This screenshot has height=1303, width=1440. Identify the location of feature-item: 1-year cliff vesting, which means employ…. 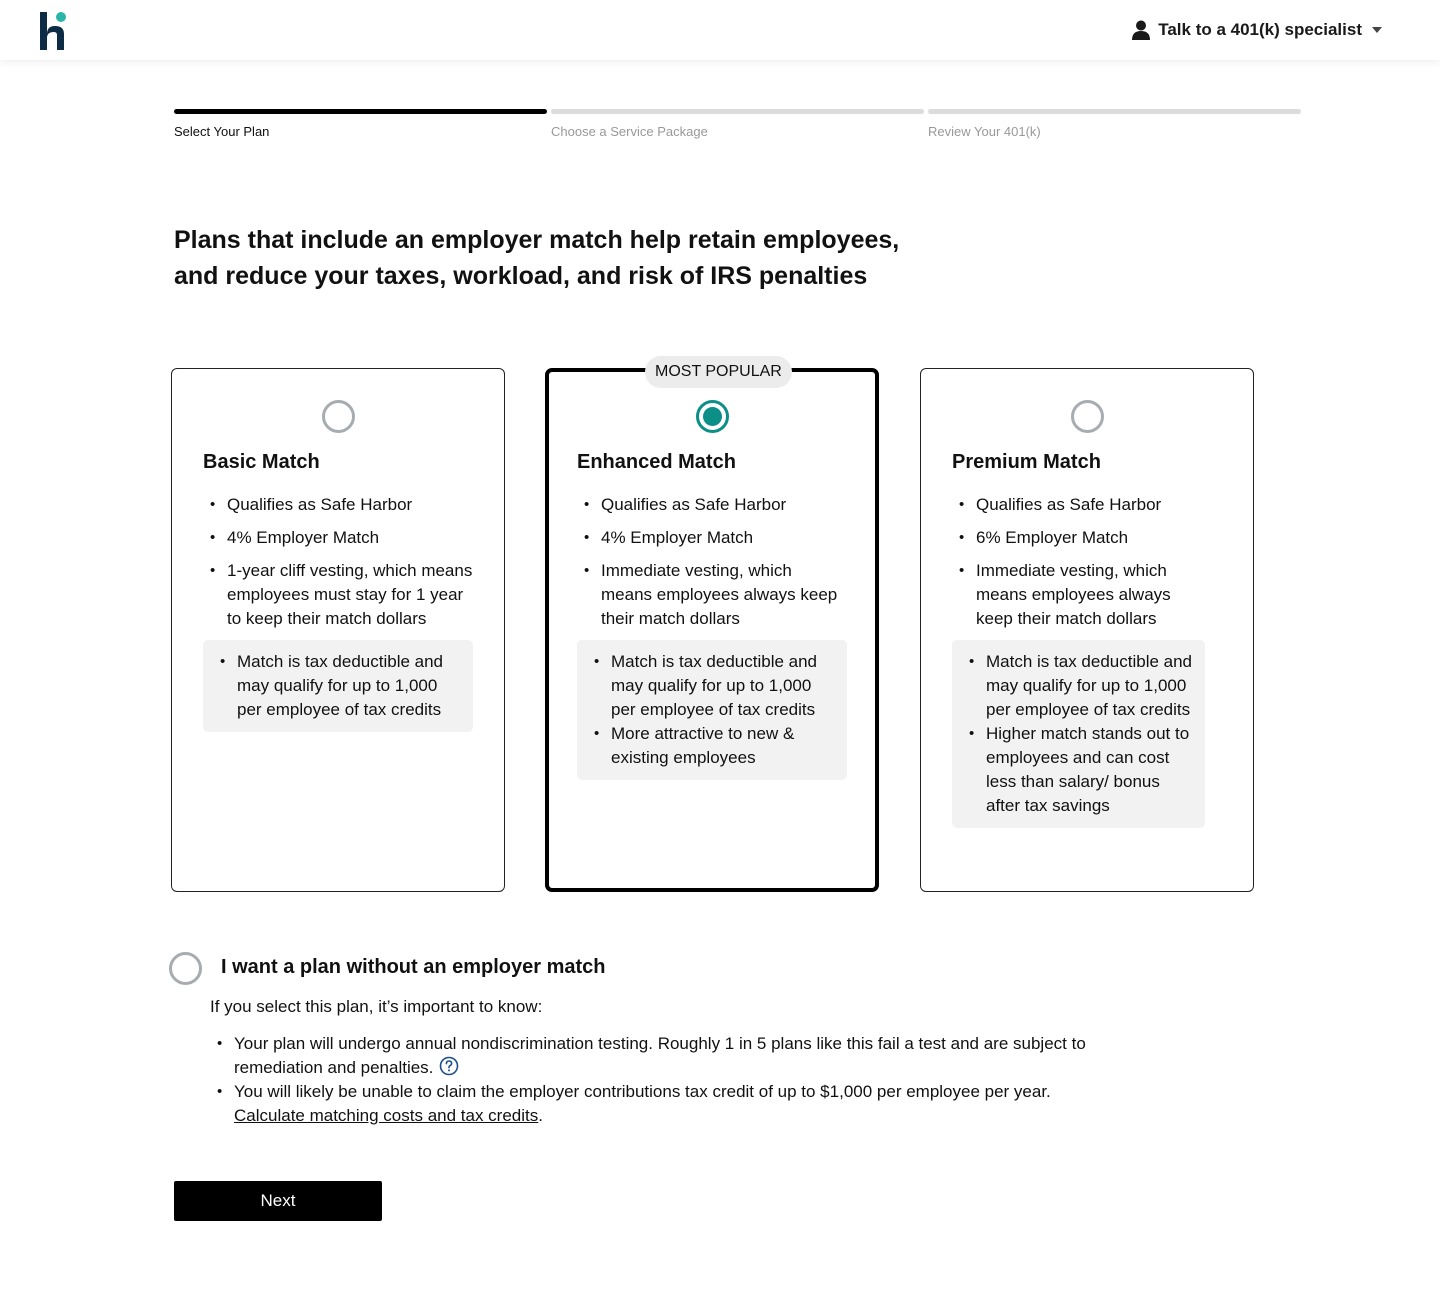
(338, 595).